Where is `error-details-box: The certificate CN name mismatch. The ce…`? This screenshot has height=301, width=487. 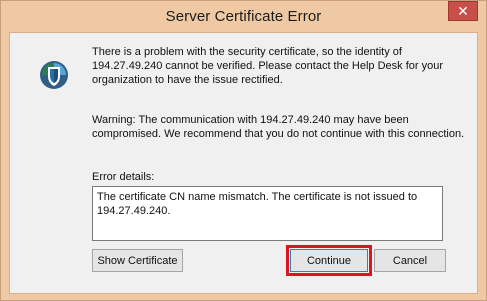
error-details-box: The certificate CN name mismatch. The ce… is located at coordinates (267, 213).